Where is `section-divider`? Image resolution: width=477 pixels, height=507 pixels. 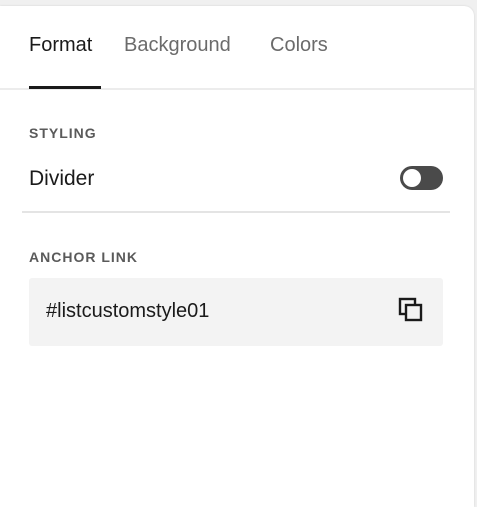
section-divider is located at coordinates (236, 212).